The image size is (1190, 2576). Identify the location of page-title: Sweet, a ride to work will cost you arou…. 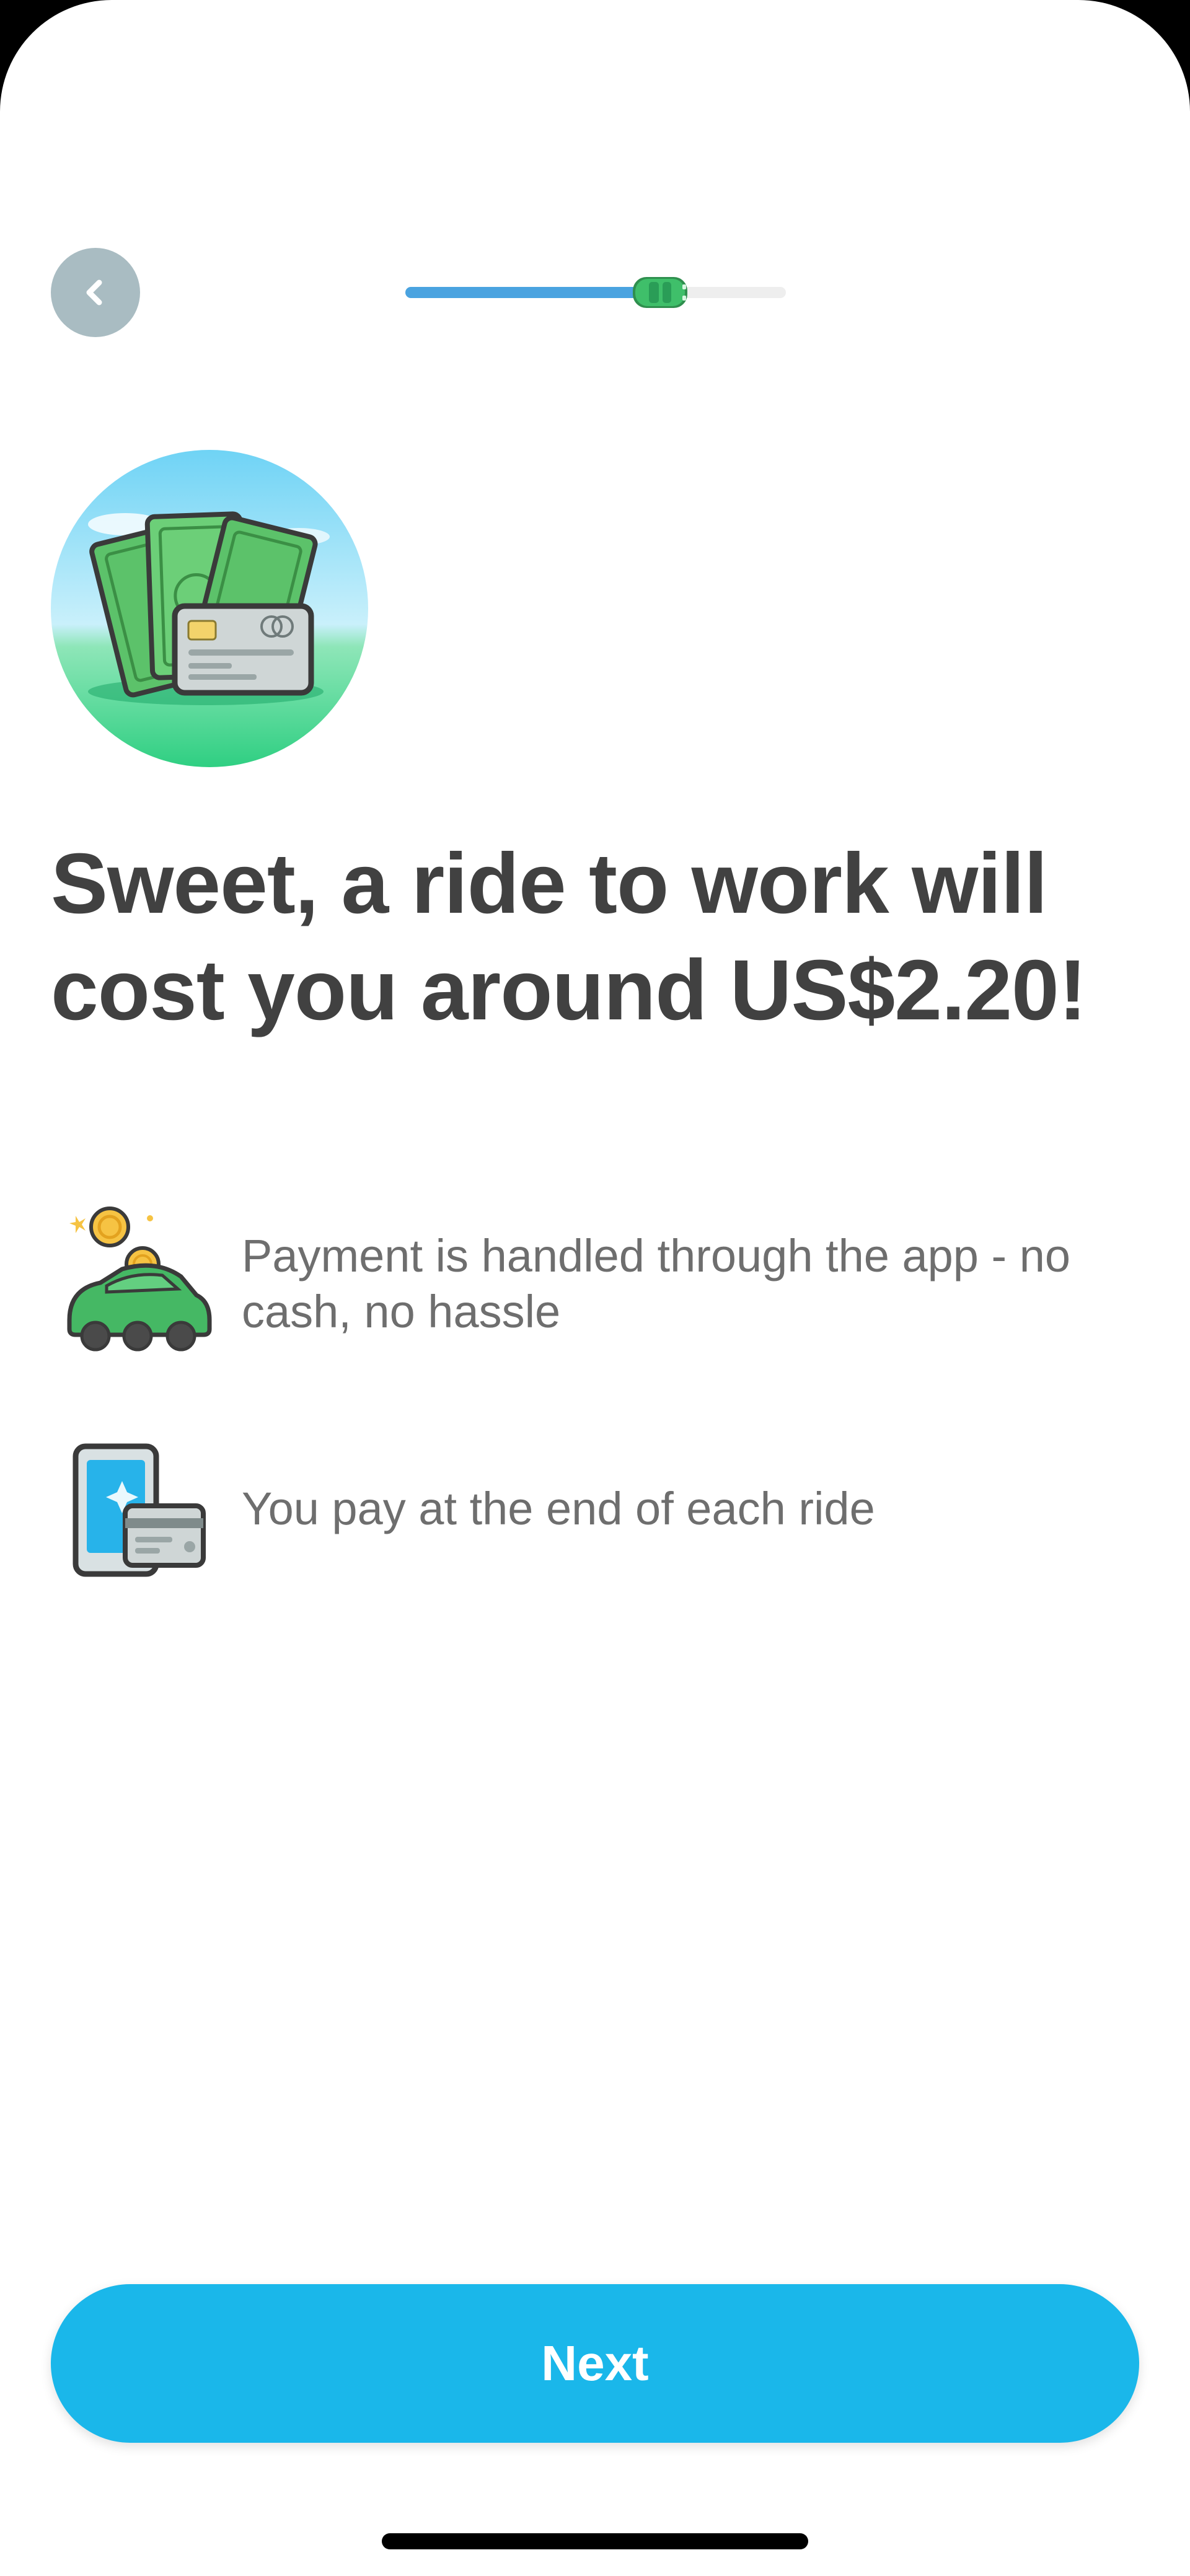
(569, 937).